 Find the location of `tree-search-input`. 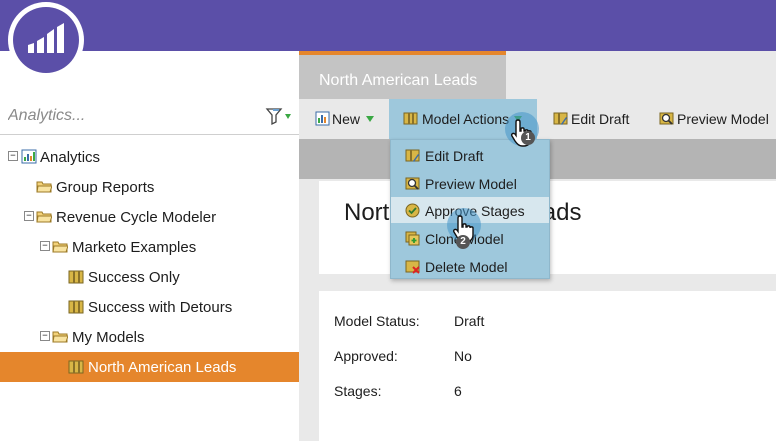

tree-search-input is located at coordinates (128, 116).